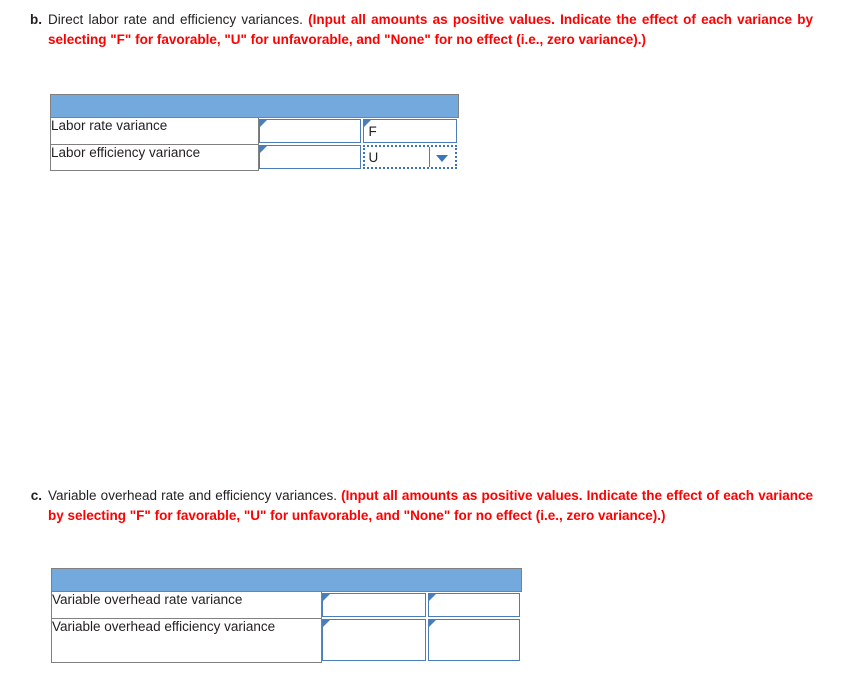 This screenshot has width=841, height=686. Describe the element at coordinates (154, 157) in the screenshot. I see `row-label-labor-efficiency-variance: Labor efficiency variance` at that location.